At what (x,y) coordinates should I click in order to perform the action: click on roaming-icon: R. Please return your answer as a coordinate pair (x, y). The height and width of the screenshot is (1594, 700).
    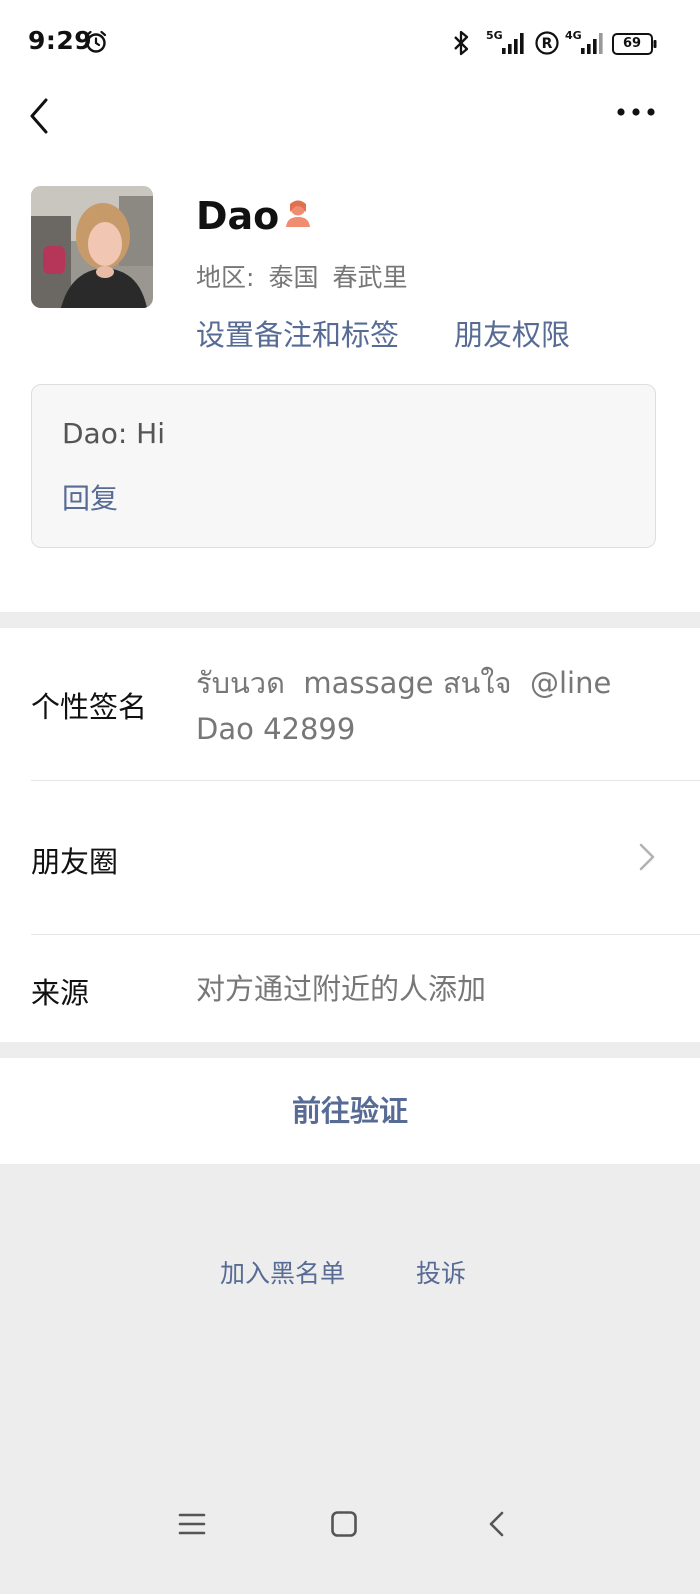
    Looking at the image, I should click on (547, 43).